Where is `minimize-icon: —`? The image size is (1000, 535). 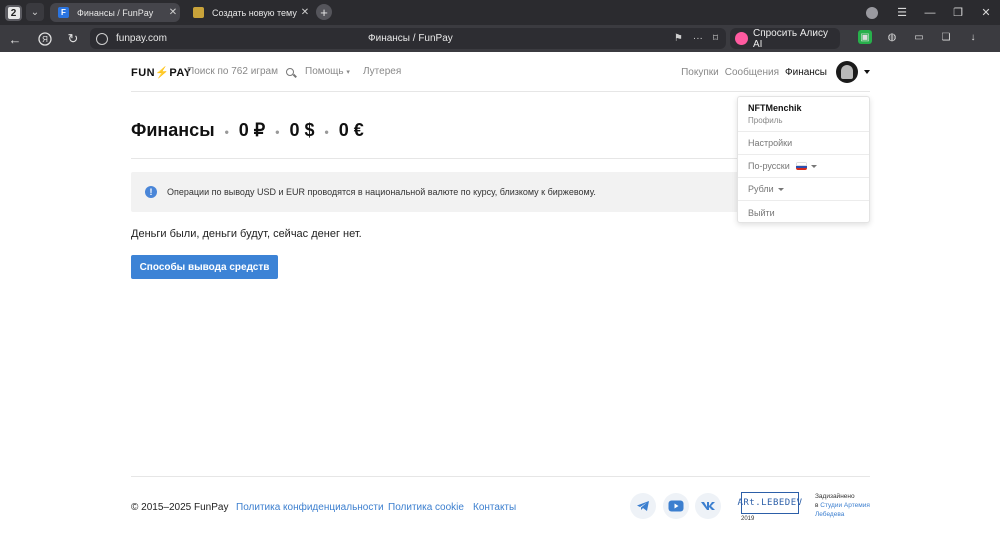 minimize-icon: — is located at coordinates (930, 13).